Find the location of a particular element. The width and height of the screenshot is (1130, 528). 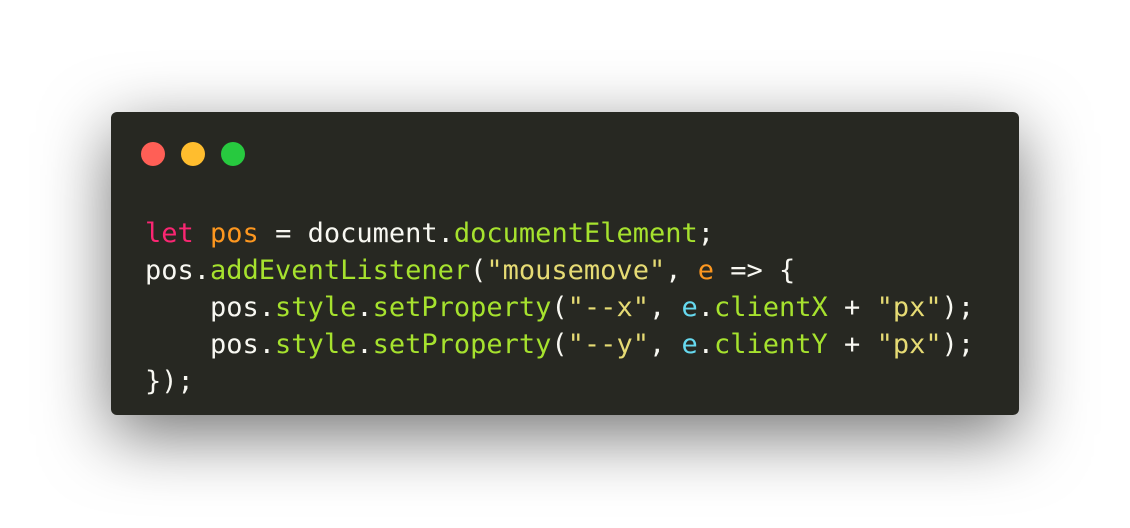

window-controls is located at coordinates (193, 154).